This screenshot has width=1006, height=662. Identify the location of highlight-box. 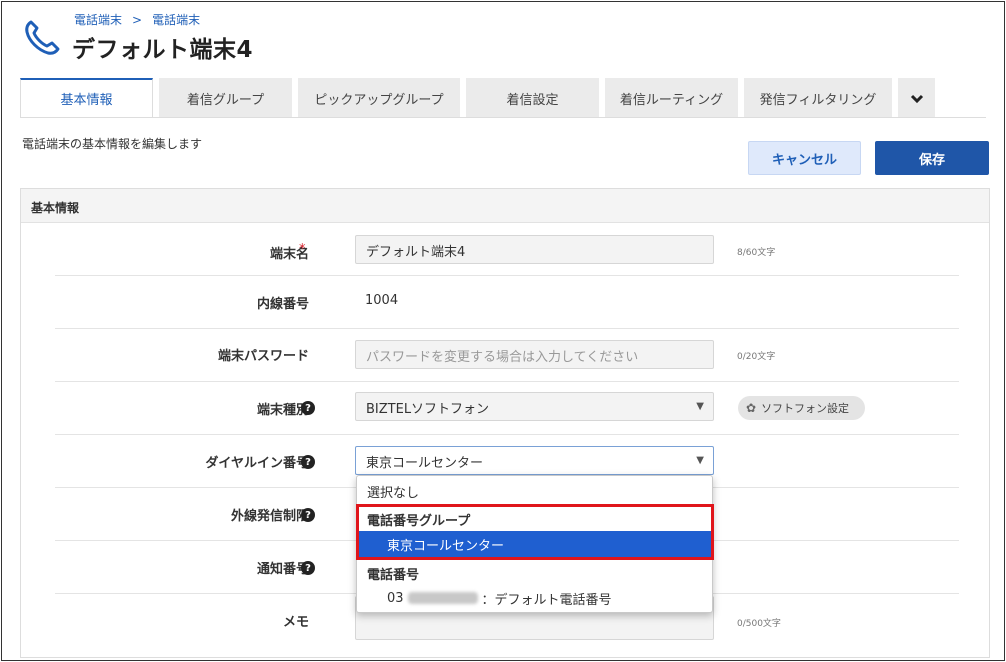
(535, 532).